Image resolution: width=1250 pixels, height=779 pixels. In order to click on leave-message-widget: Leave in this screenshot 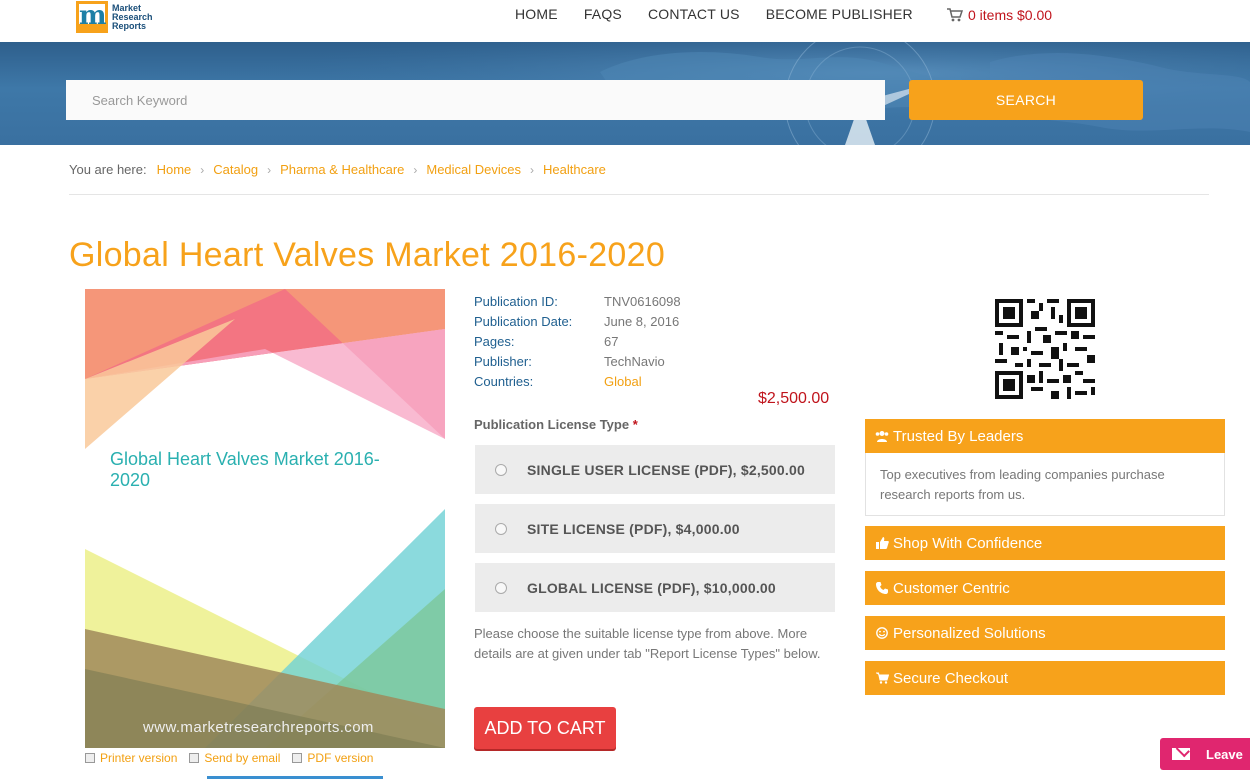, I will do `click(1205, 754)`.